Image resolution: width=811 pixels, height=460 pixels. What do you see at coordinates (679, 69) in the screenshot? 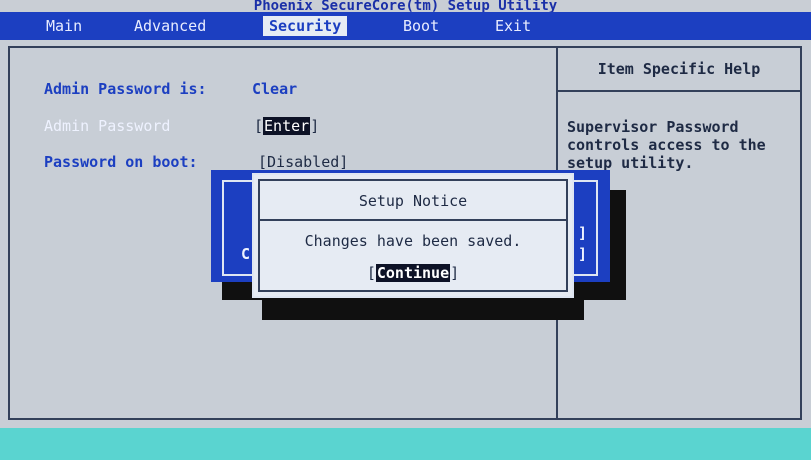
I see `help-title: Item Specific Help` at bounding box center [679, 69].